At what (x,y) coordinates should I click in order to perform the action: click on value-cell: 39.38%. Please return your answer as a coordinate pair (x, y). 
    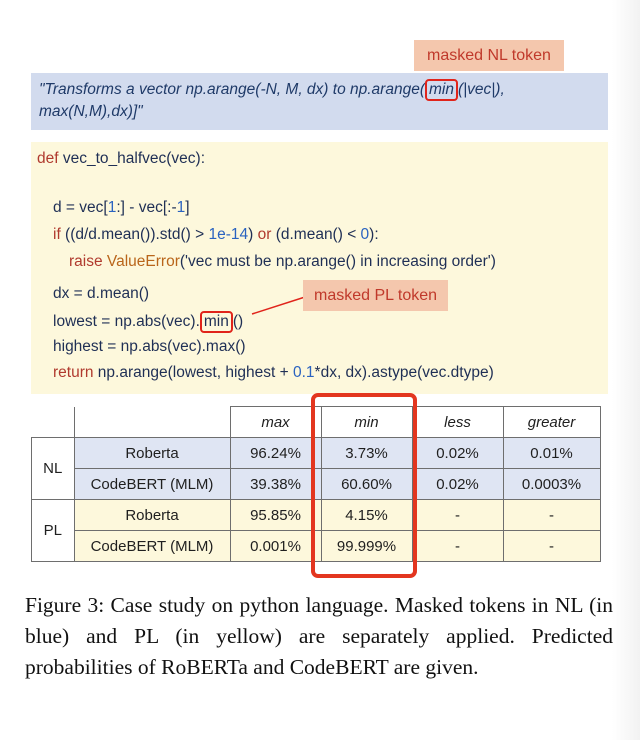
    Looking at the image, I should click on (275, 484).